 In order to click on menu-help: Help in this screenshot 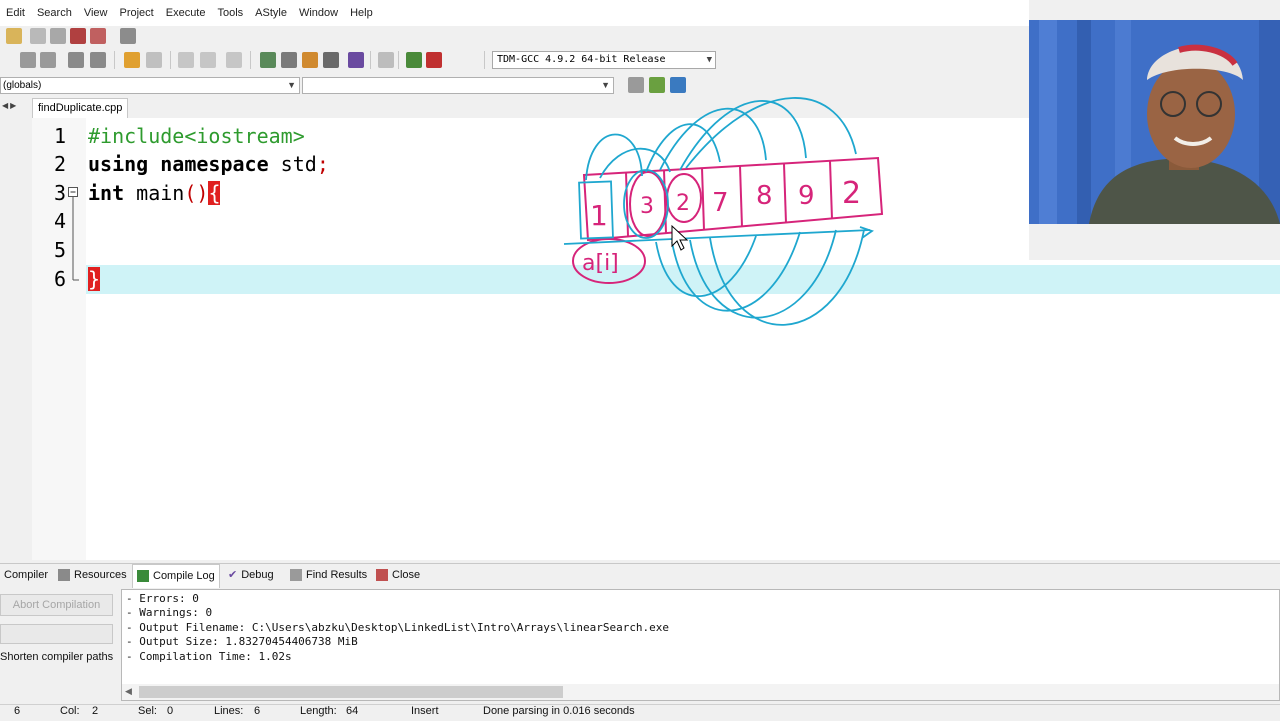, I will do `click(361, 13)`.